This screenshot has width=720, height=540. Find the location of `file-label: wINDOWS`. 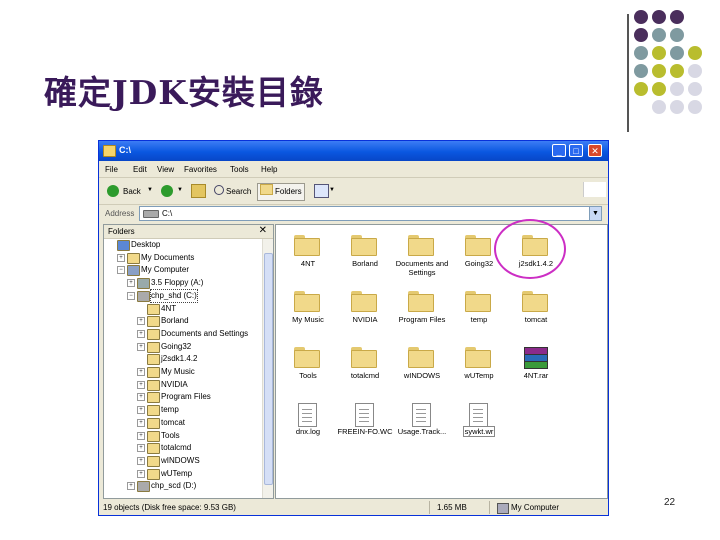

file-label: wINDOWS is located at coordinates (422, 375).